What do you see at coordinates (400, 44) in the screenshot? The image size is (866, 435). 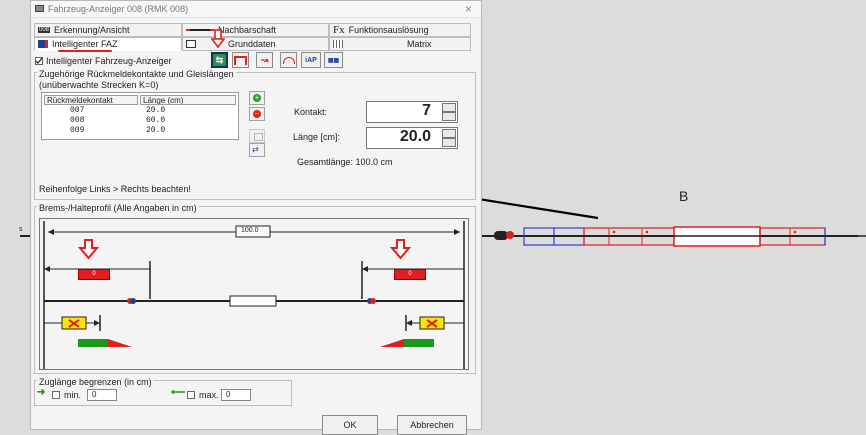 I see `tab-matrix: Matrix` at bounding box center [400, 44].